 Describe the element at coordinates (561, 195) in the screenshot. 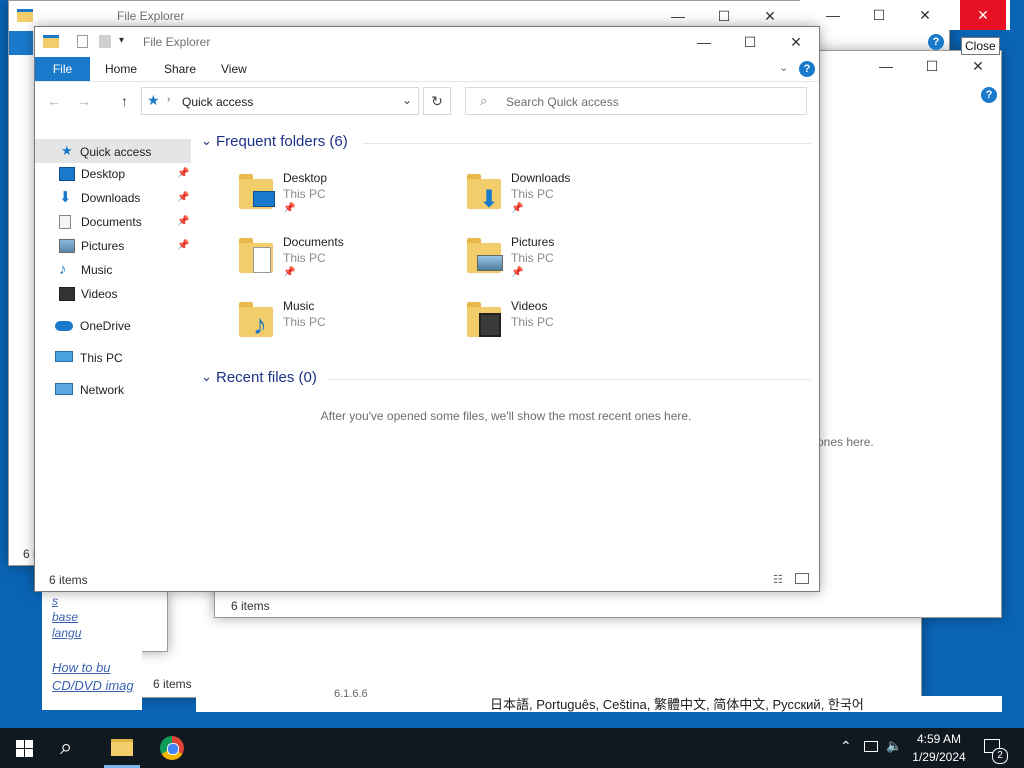

I see `folder-downloads: ⬇ Downloads This PC 📌` at that location.